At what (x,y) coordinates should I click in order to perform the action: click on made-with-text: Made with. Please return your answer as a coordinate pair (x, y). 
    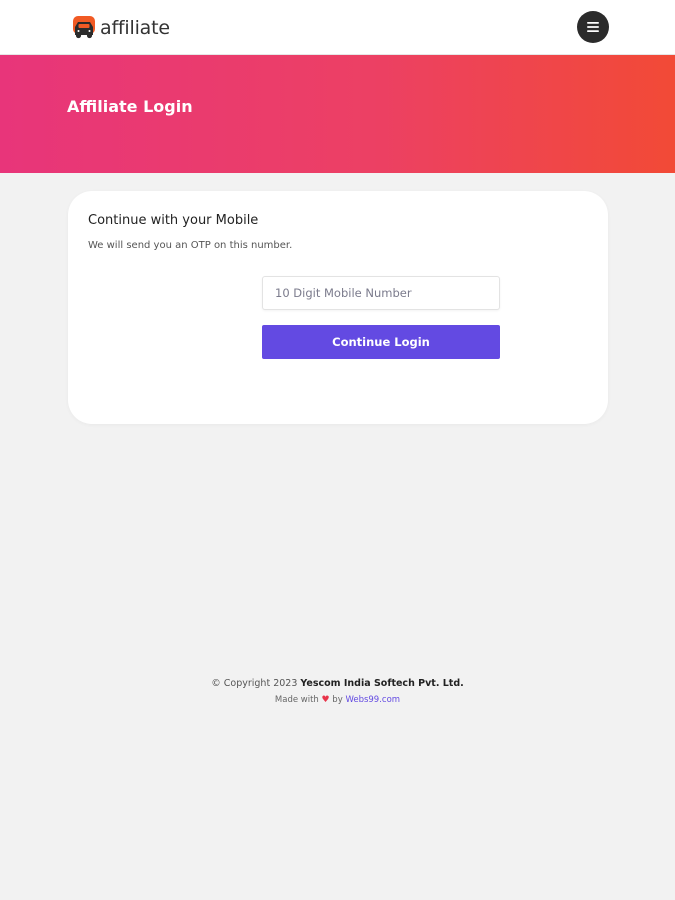
    Looking at the image, I should click on (296, 700).